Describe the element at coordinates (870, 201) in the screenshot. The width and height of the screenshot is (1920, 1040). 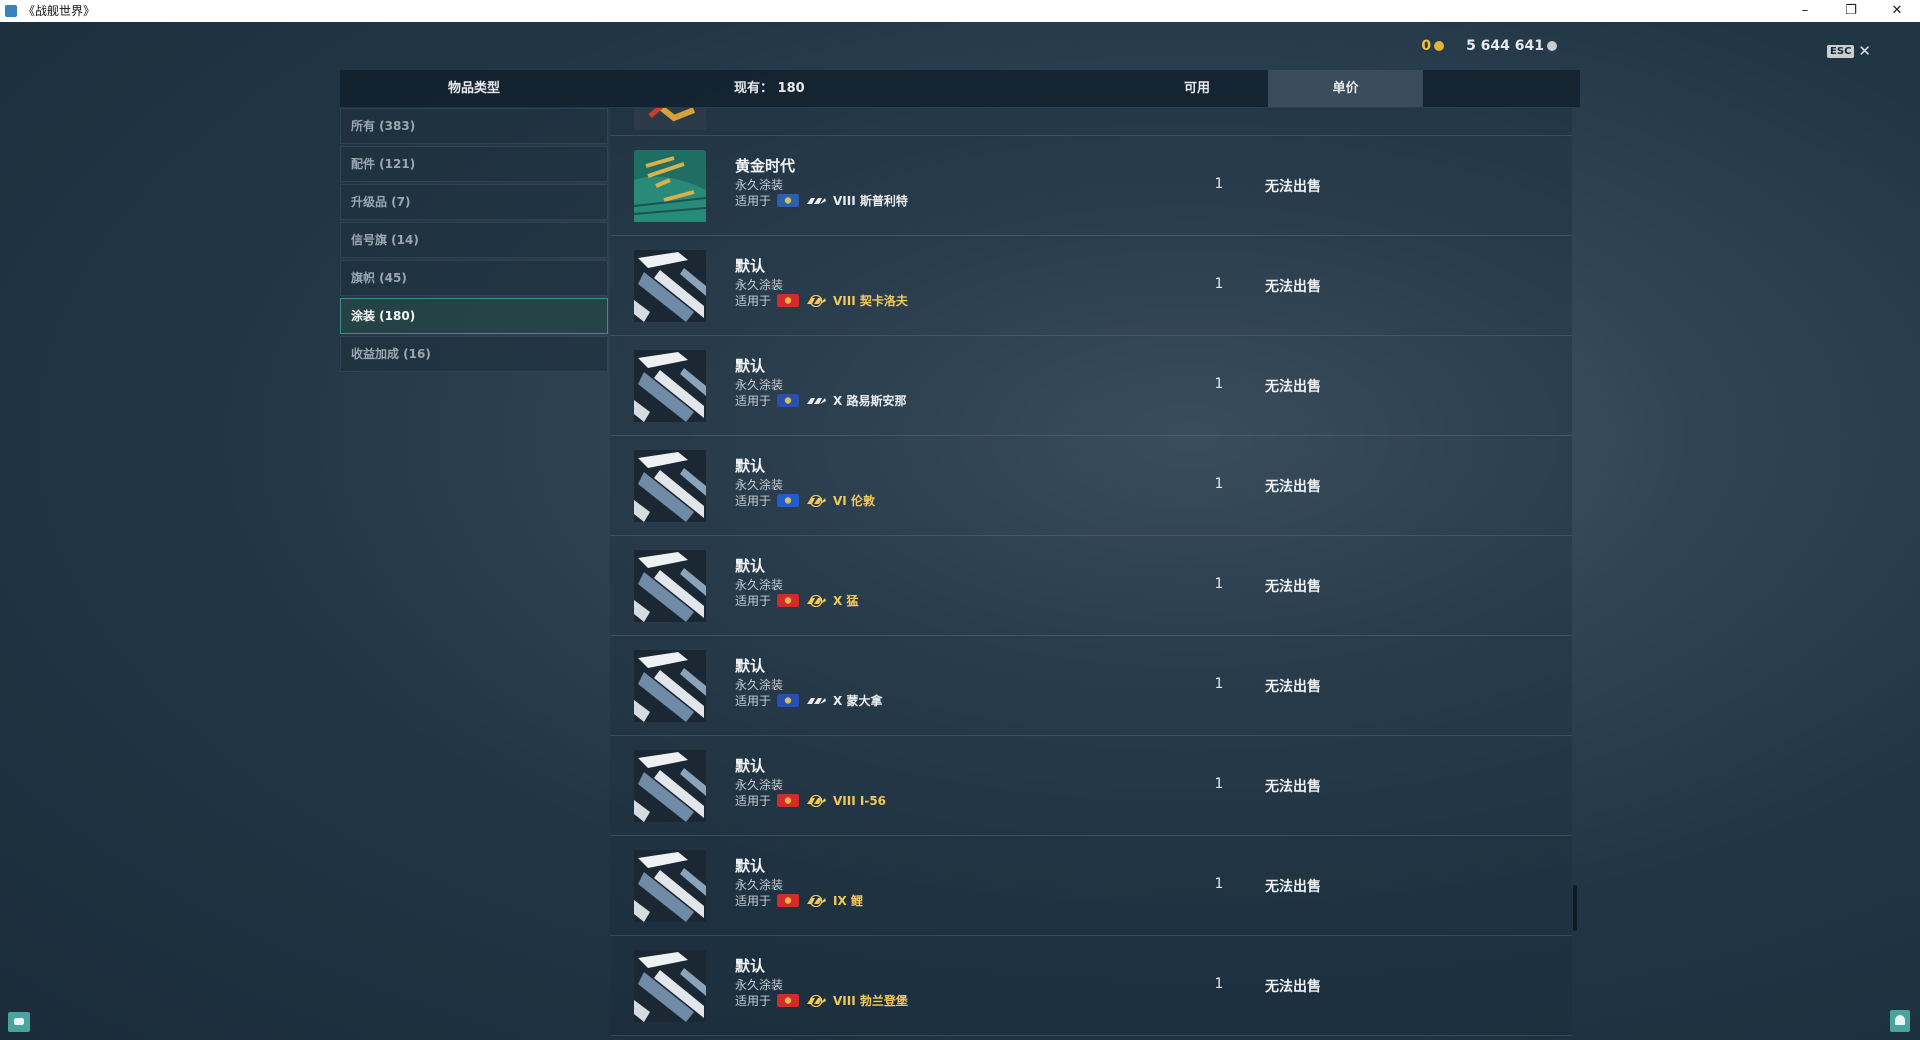
I see `ship-name: VIII 斯普利特` at that location.